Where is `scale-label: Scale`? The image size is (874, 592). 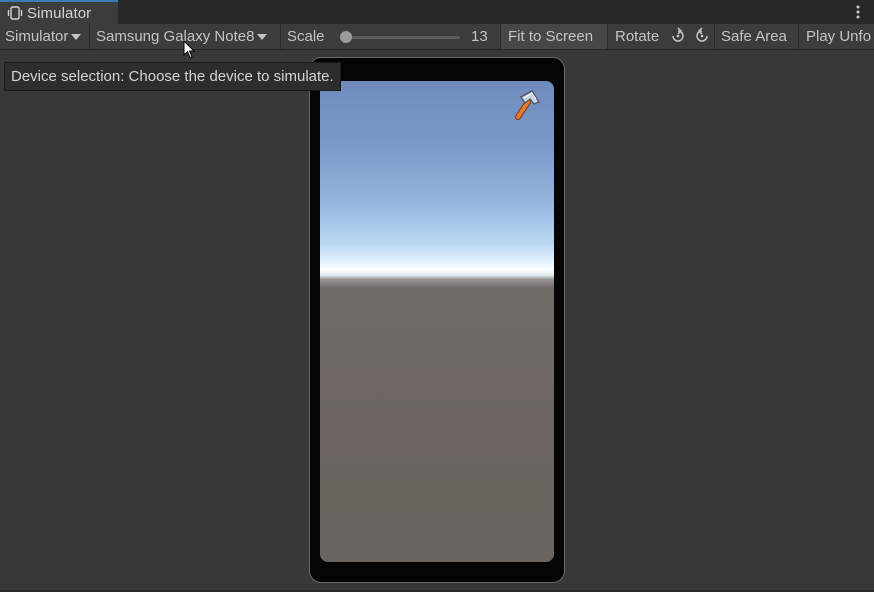
scale-label: Scale is located at coordinates (306, 36).